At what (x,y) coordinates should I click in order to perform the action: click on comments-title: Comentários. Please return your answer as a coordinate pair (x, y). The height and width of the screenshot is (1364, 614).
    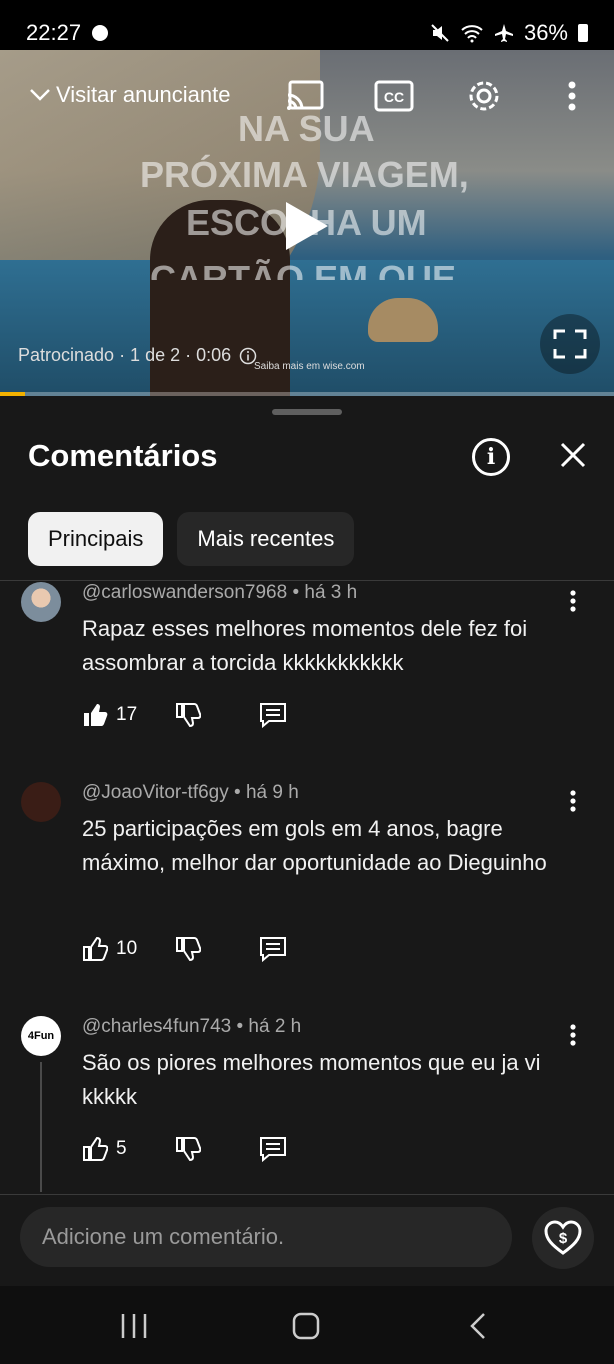
    Looking at the image, I should click on (123, 455).